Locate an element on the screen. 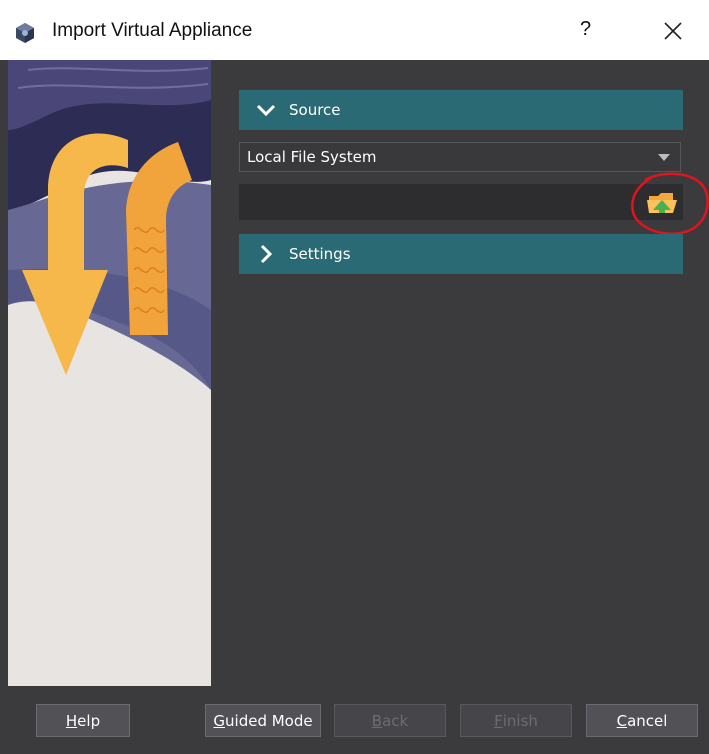 The width and height of the screenshot is (709, 754). guided-mode-label: uided Mode is located at coordinates (269, 720).